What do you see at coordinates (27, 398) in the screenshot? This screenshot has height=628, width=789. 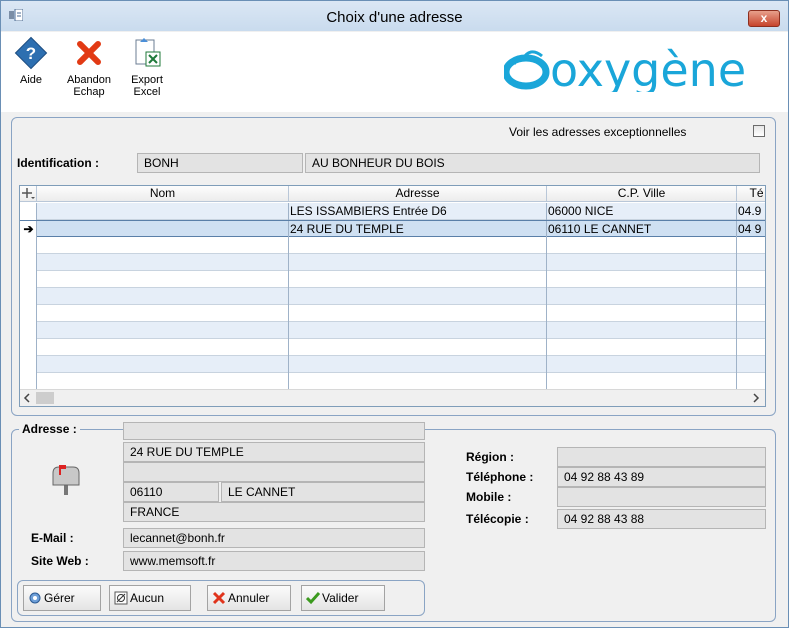 I see `scroll-left-icon` at bounding box center [27, 398].